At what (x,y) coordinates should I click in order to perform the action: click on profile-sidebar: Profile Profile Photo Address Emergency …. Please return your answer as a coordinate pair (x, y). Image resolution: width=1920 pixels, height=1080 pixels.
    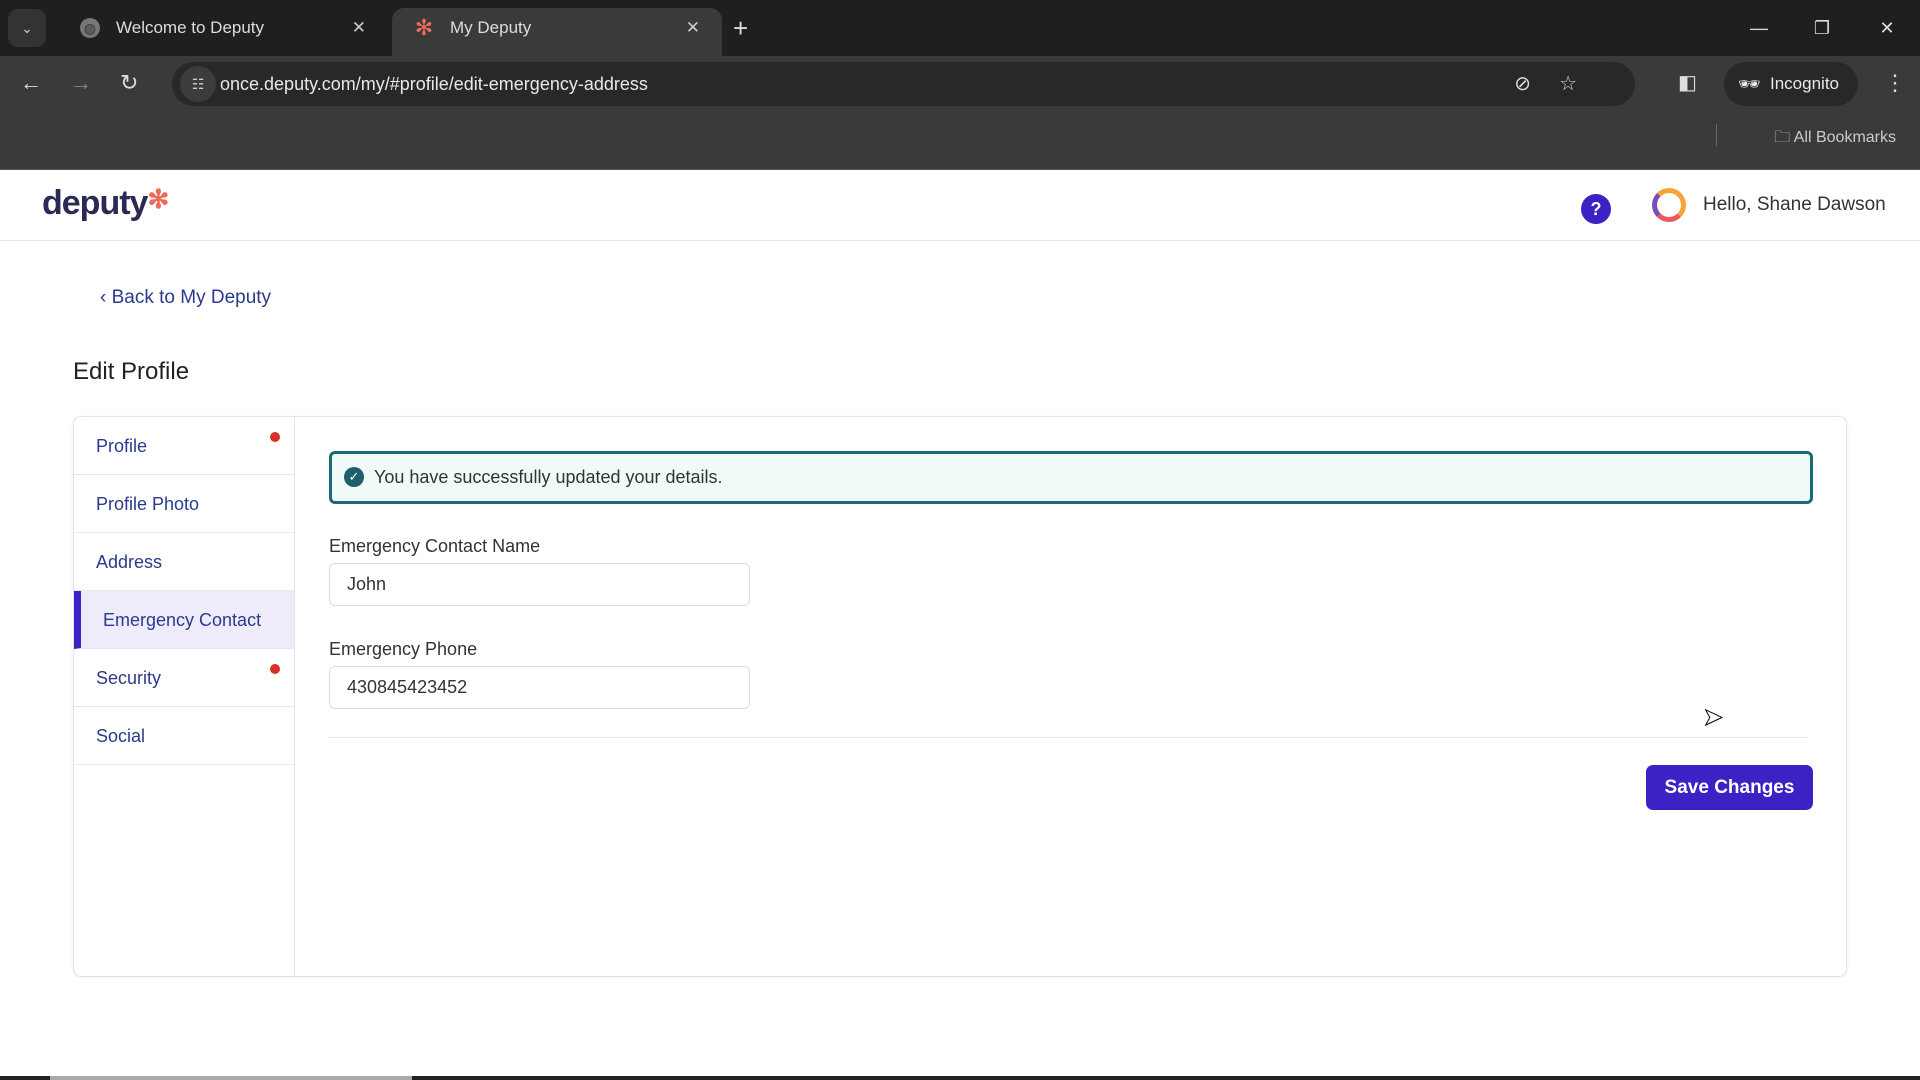
    Looking at the image, I should click on (184, 696).